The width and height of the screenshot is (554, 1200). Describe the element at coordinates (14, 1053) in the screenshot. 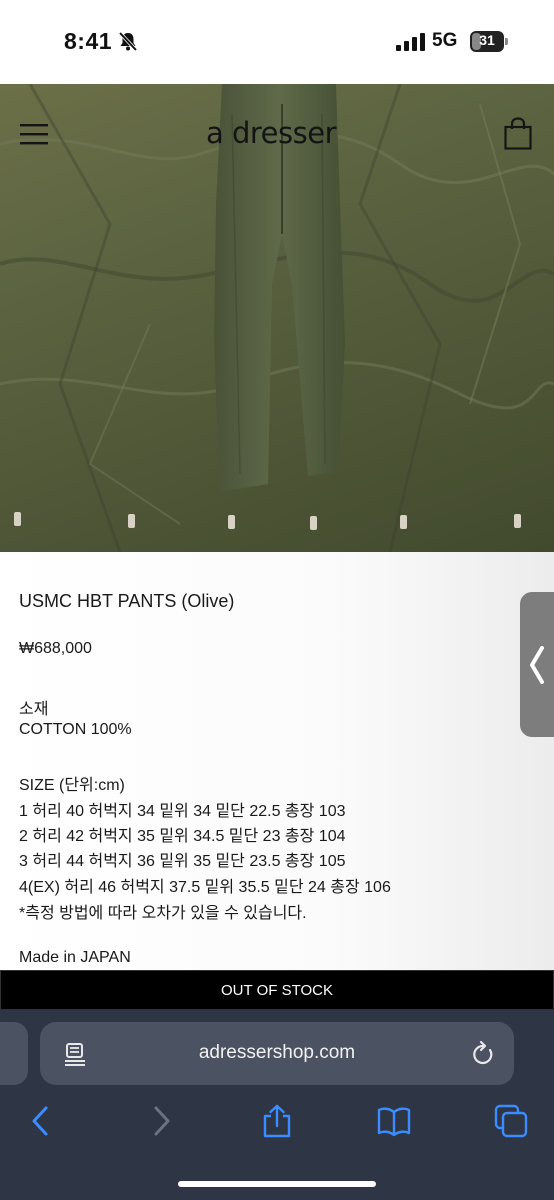

I see `previous-tab-preview` at that location.